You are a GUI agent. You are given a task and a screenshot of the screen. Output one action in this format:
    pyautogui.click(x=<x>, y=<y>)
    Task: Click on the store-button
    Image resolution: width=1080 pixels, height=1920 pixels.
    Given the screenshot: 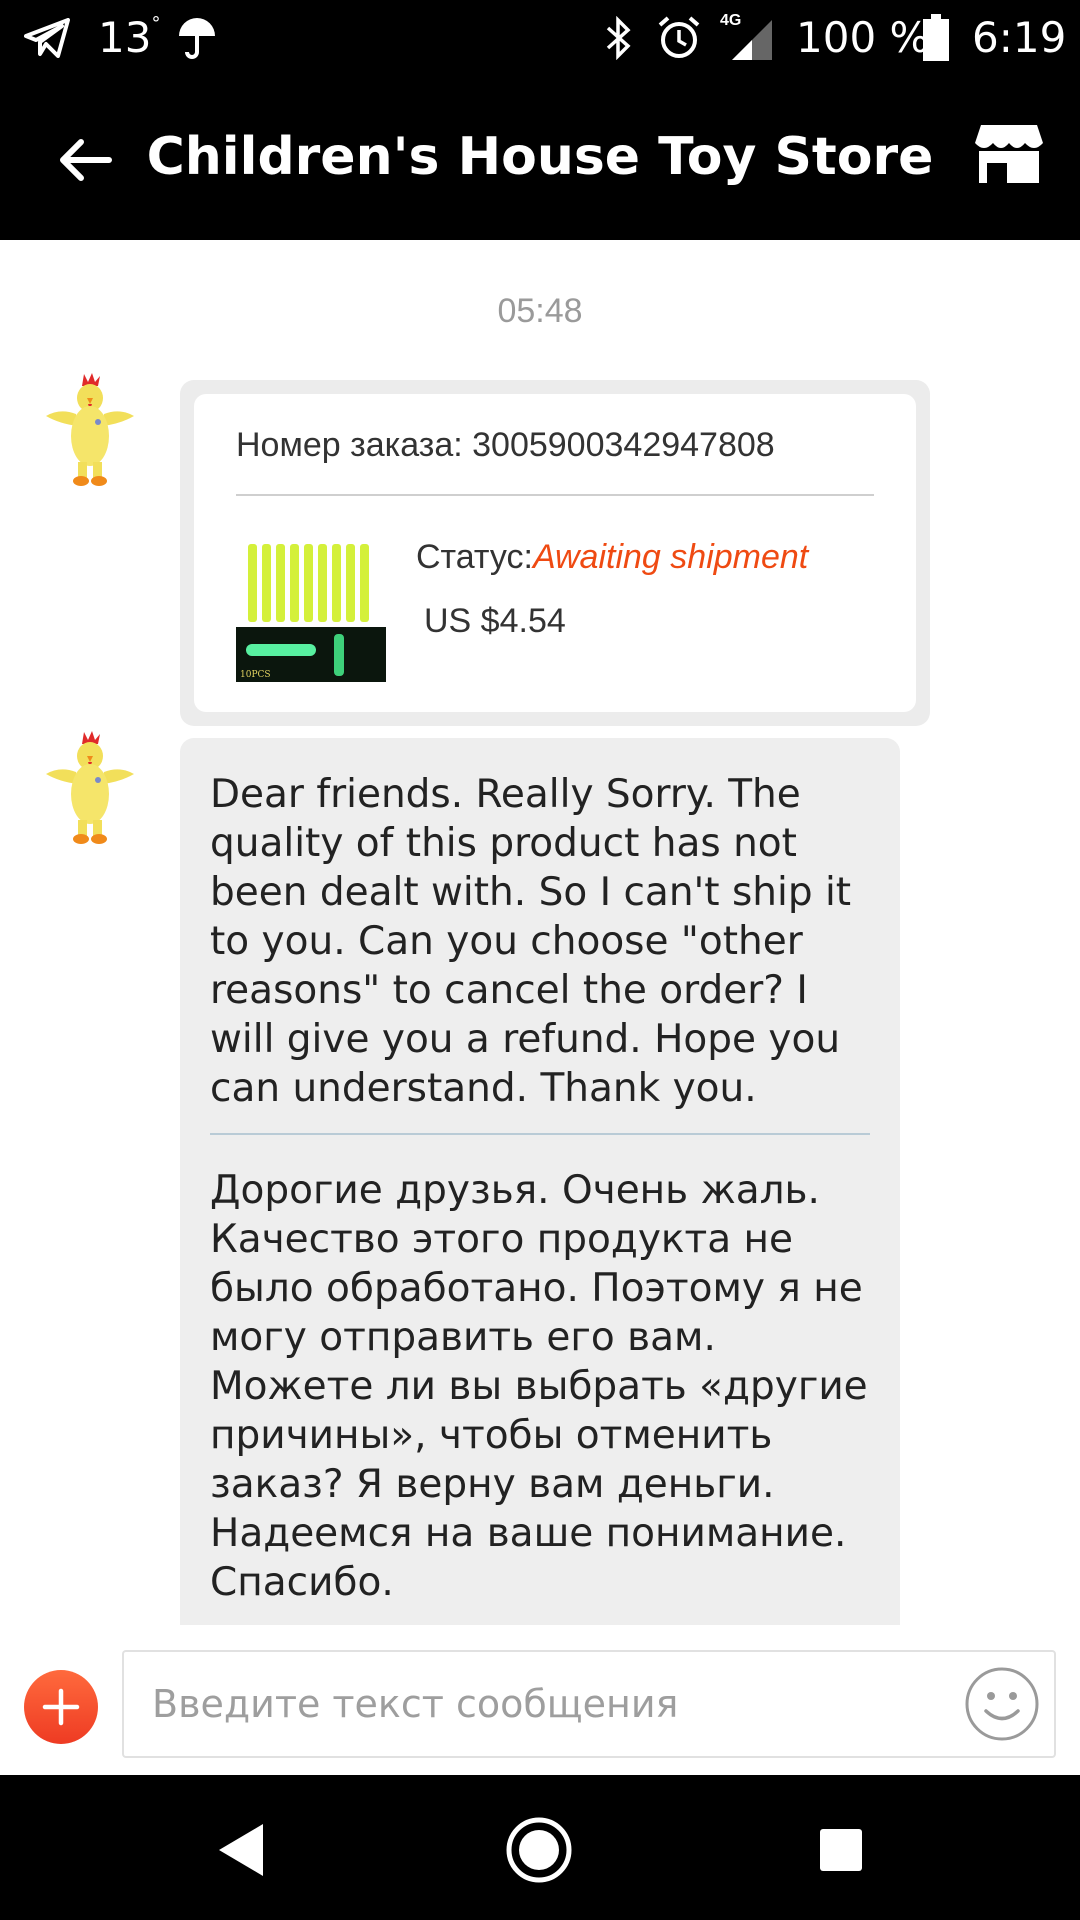 What is the action you would take?
    pyautogui.click(x=1009, y=154)
    